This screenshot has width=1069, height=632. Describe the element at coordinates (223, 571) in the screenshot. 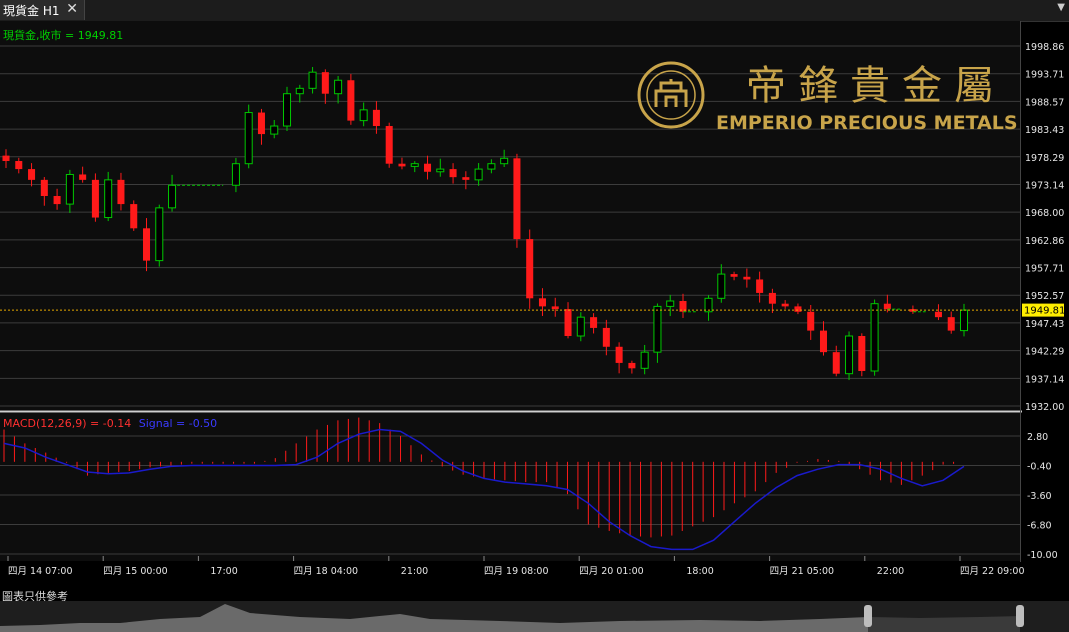

I see `time-tick-label: 17:00` at that location.